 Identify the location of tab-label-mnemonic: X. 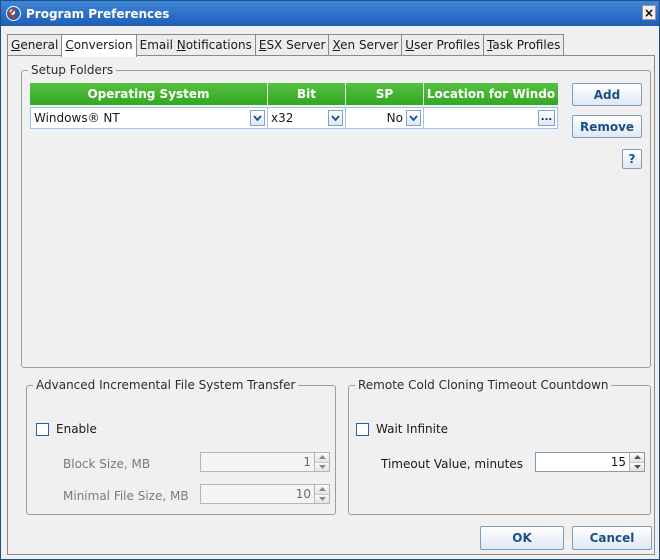
(336, 45).